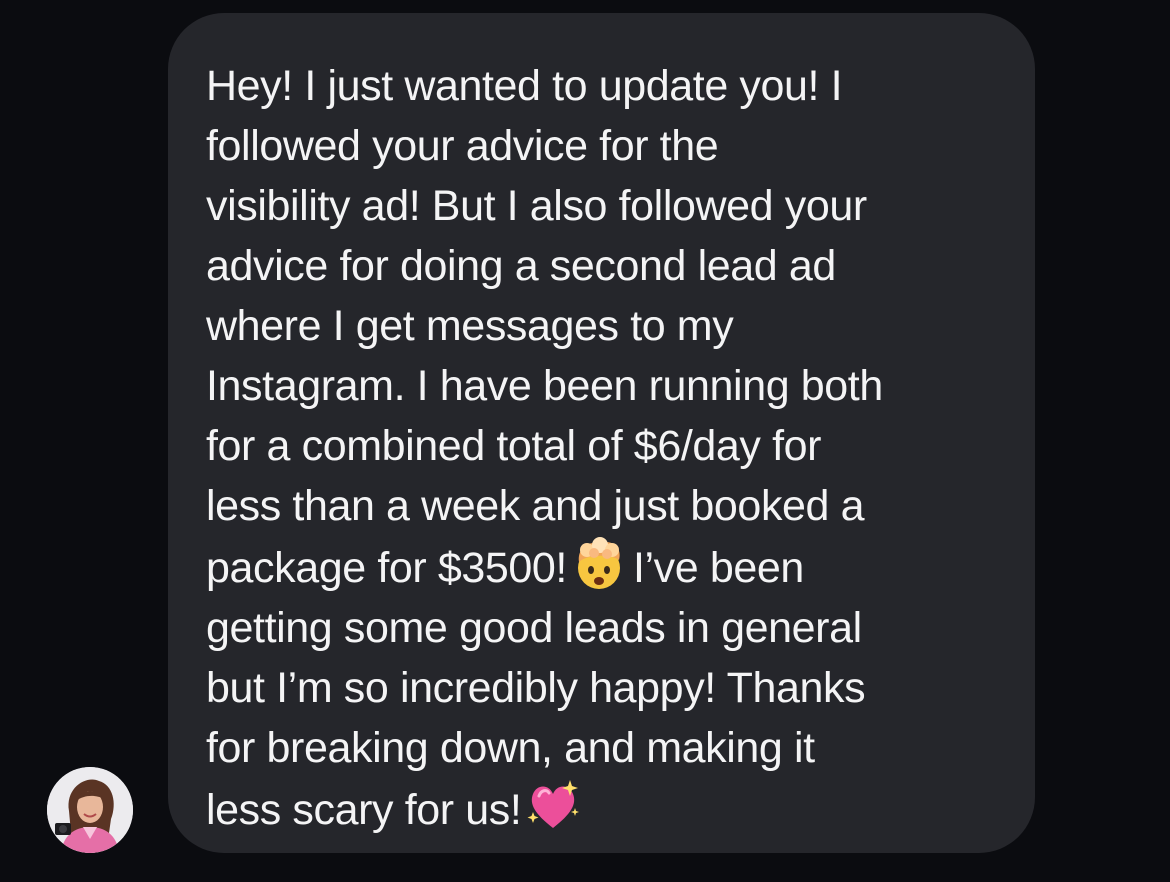 Image resolution: width=1170 pixels, height=882 pixels. What do you see at coordinates (514, 446) in the screenshot?
I see `message-line: for a combined total of $6/day for` at bounding box center [514, 446].